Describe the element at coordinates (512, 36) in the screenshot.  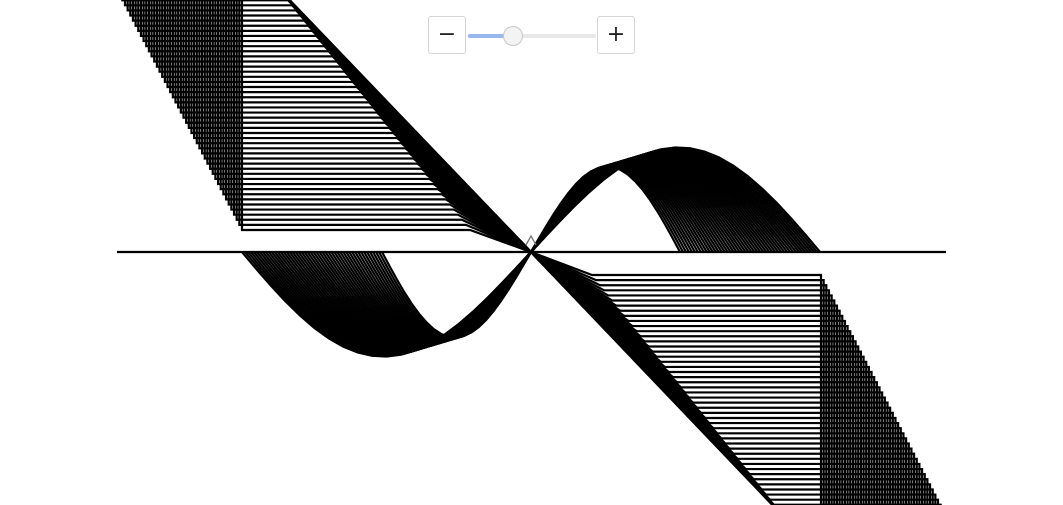
I see `zoom-slider-thumb` at that location.